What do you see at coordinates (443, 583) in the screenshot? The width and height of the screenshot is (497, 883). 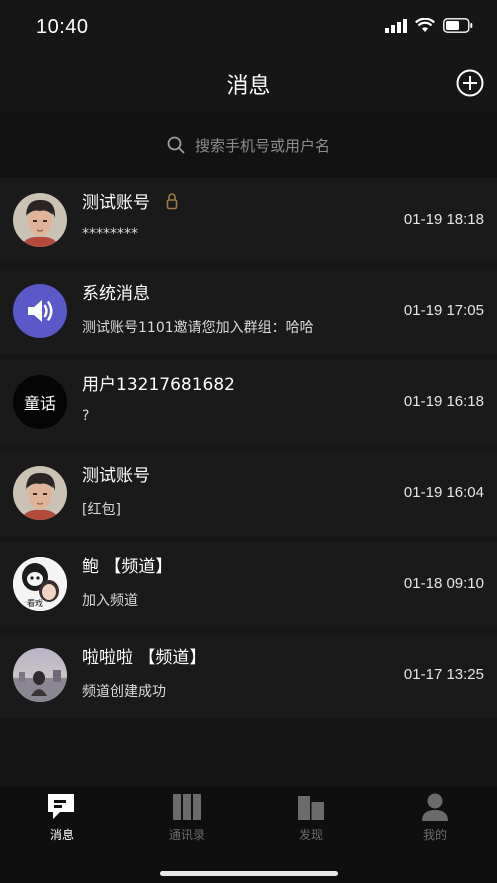 I see `conversation-time: 01-18 09:10` at bounding box center [443, 583].